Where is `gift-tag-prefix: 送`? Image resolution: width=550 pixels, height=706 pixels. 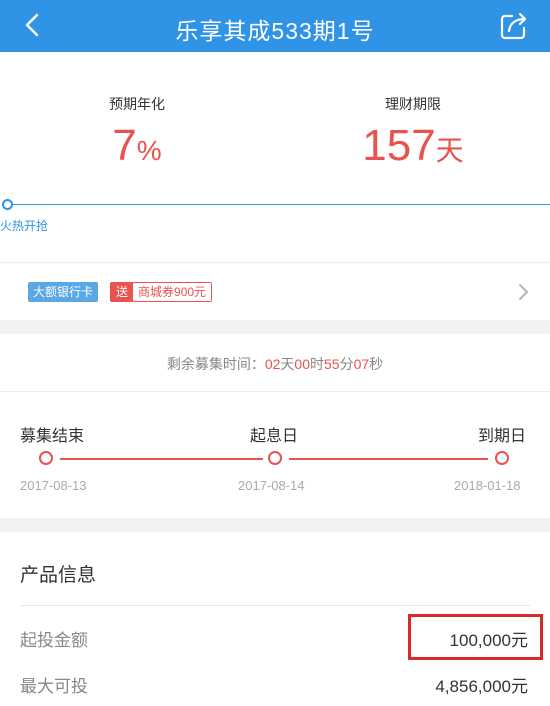
gift-tag-prefix: 送 is located at coordinates (122, 292).